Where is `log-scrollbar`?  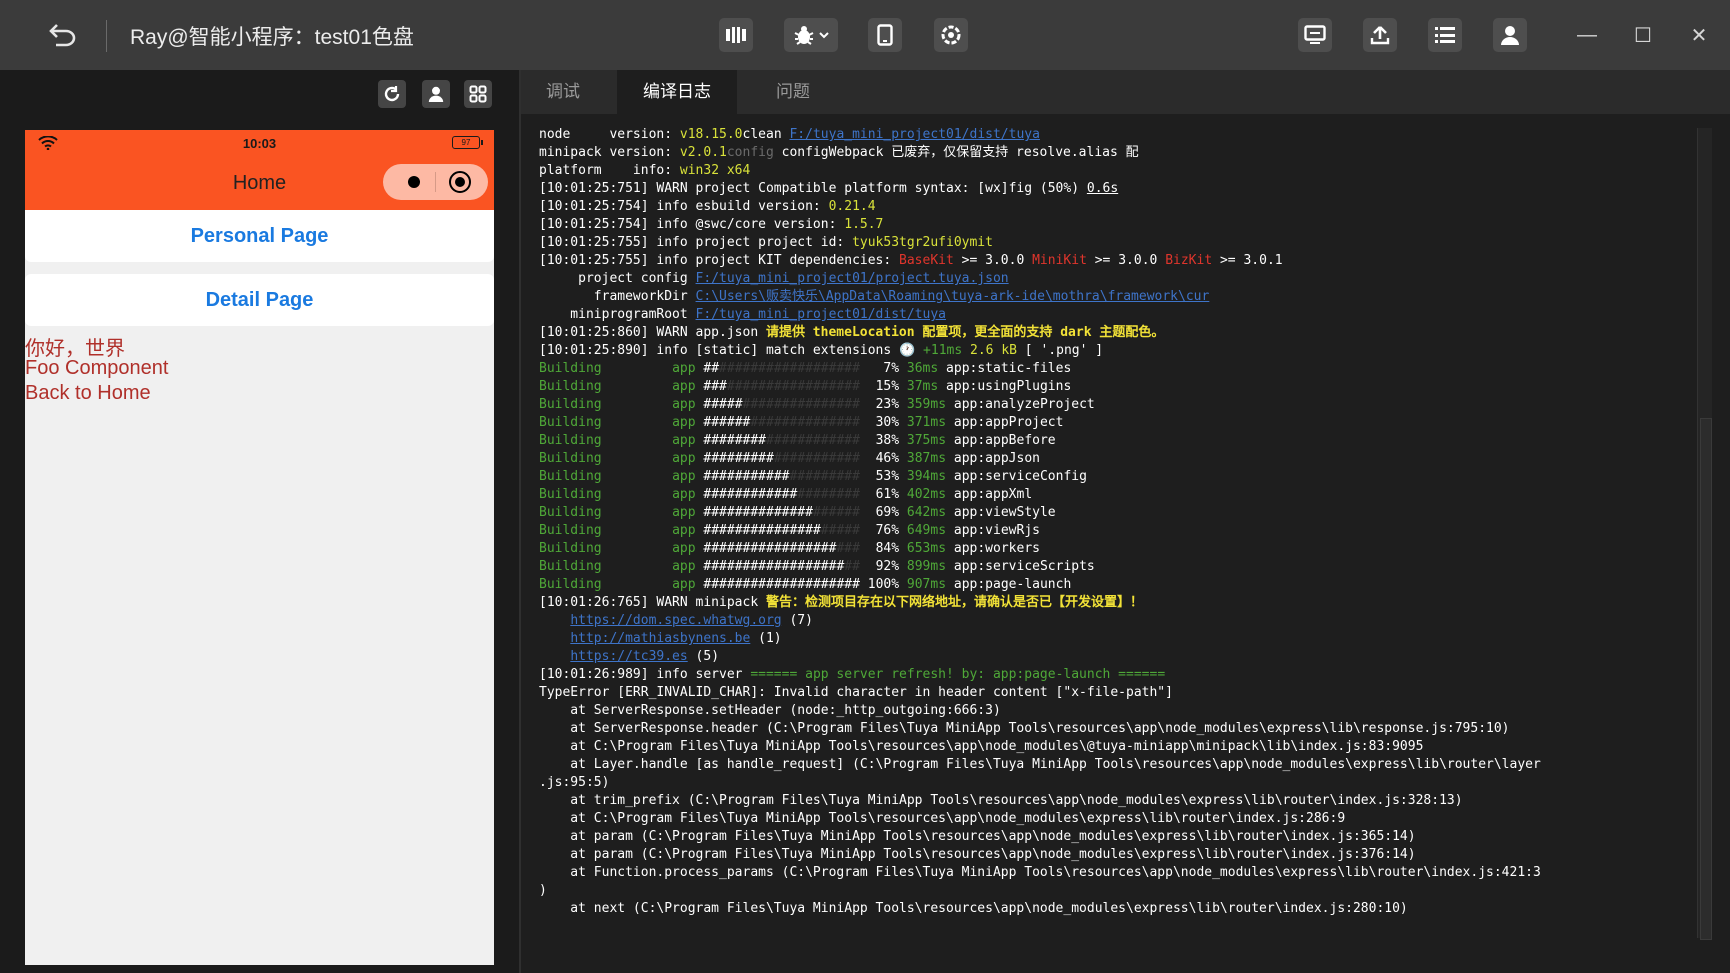 log-scrollbar is located at coordinates (1704, 534).